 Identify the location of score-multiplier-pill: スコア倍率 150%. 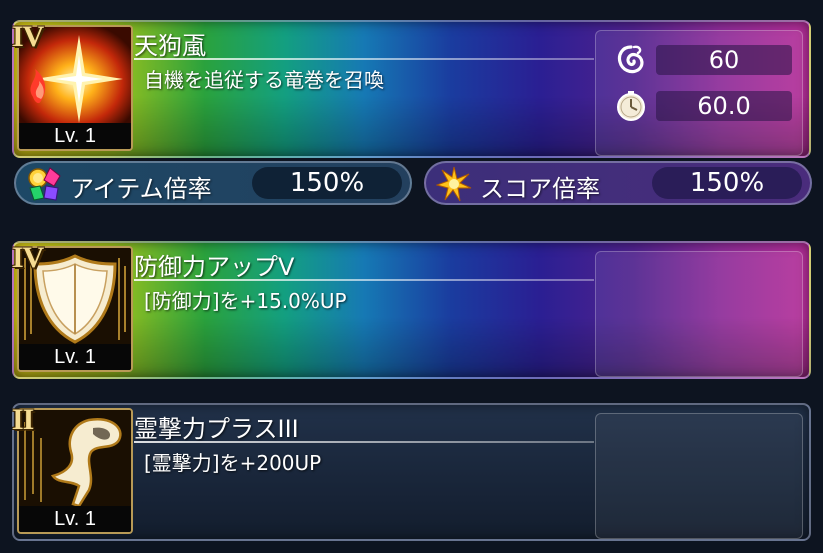
(618, 183).